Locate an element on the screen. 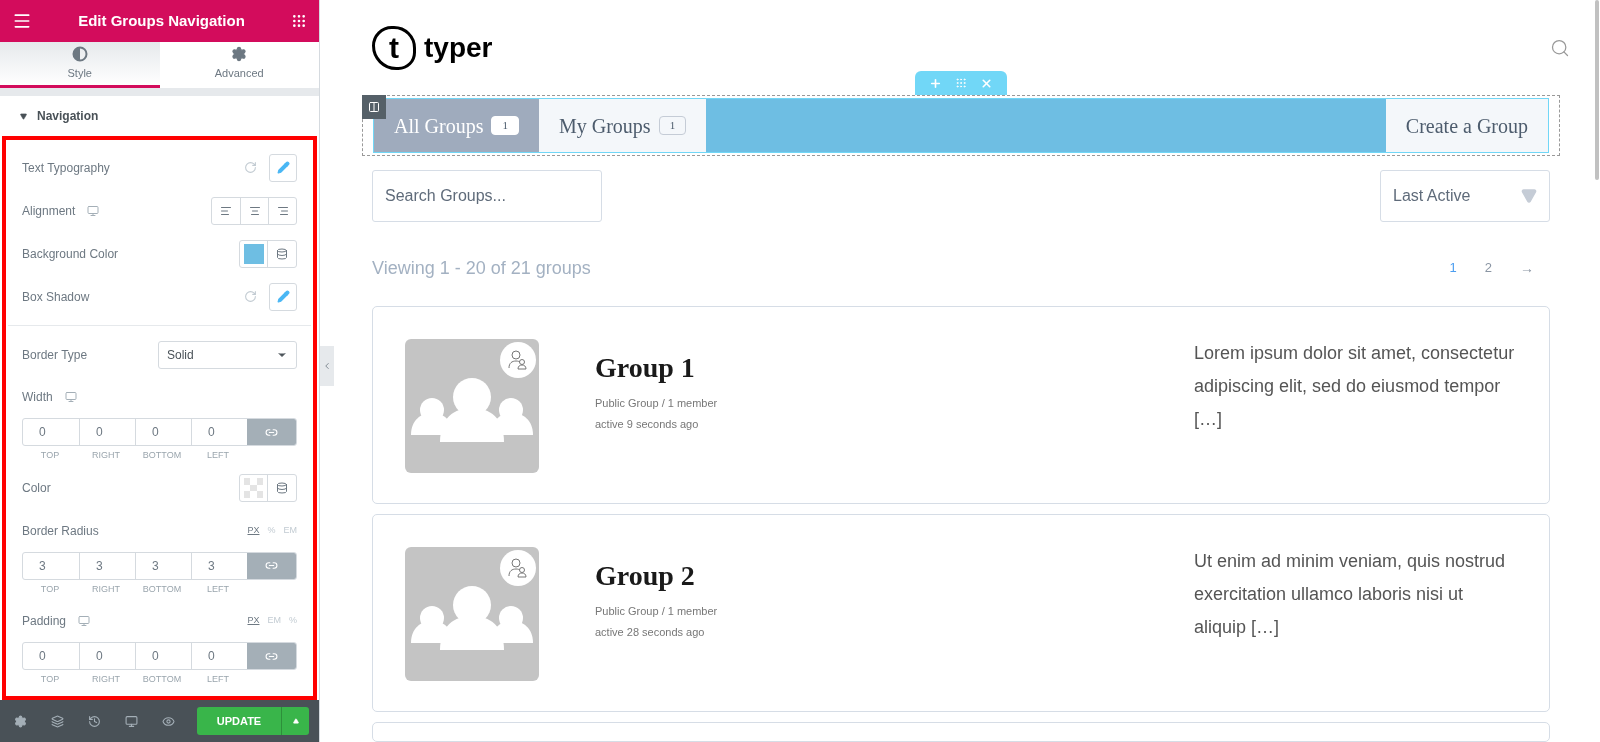 This screenshot has height=742, width=1600. control-label: Text Typography is located at coordinates (66, 168).